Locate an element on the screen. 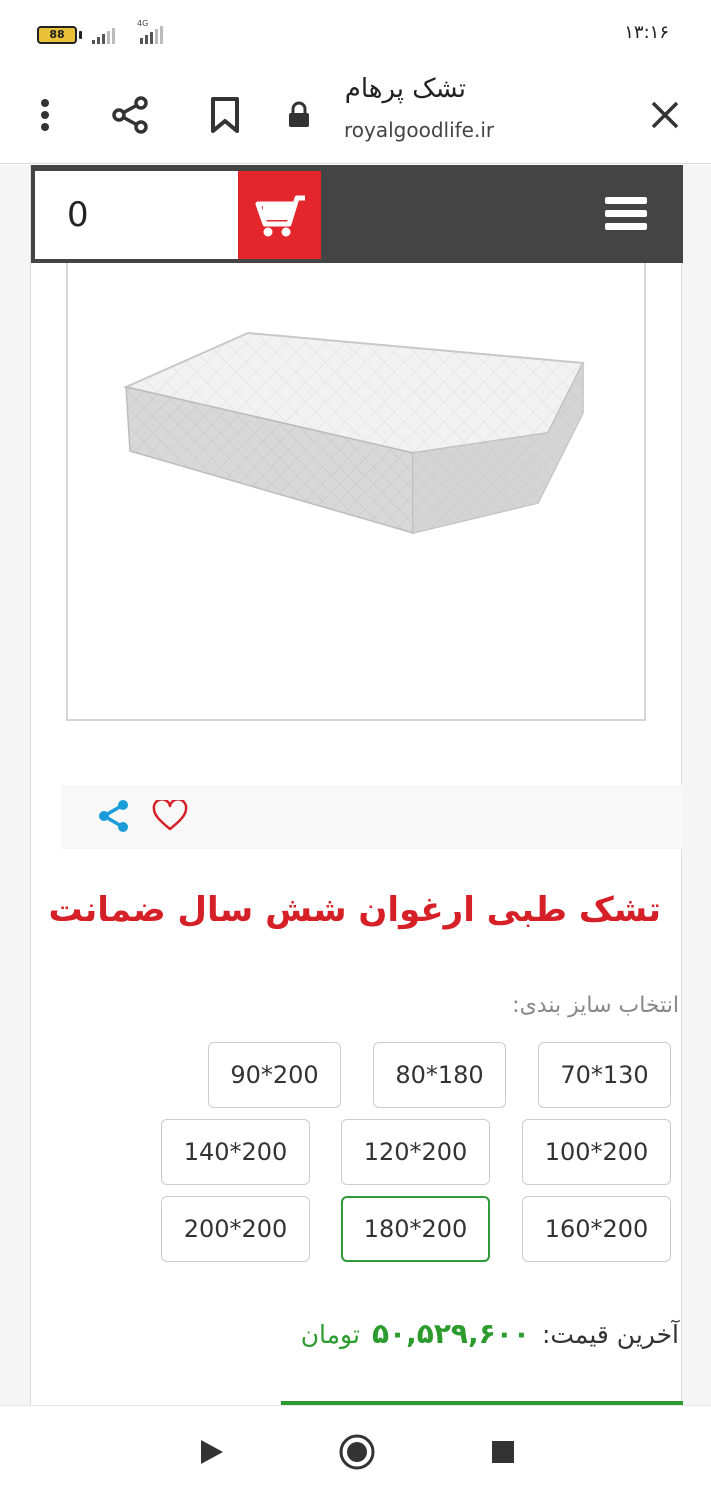 This screenshot has width=711, height=1500. network-type: 4G is located at coordinates (143, 23).